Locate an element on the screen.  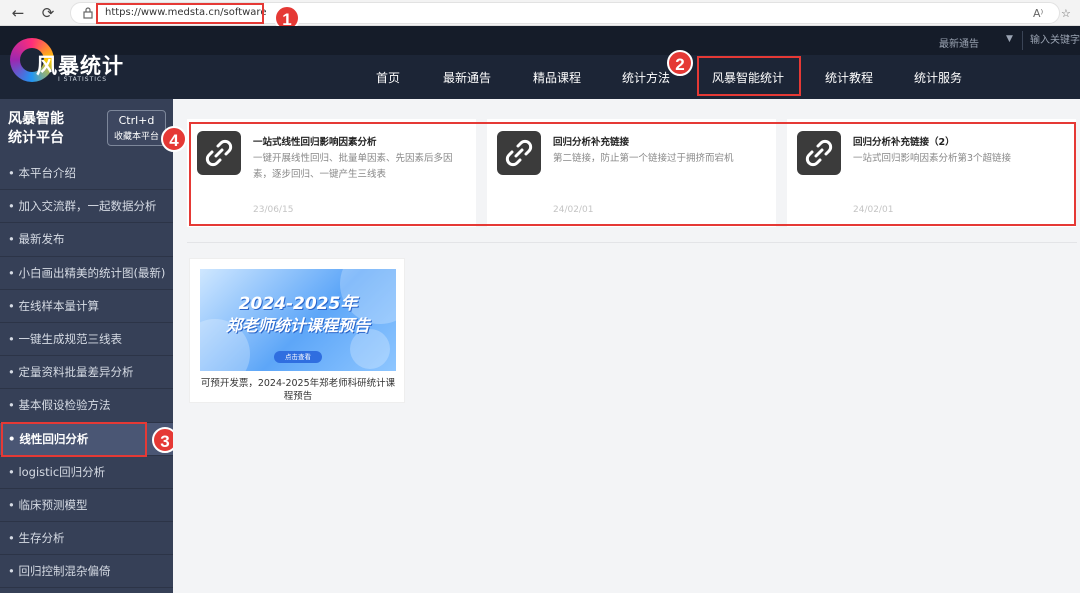
top-notice-link: 最新通告 is located at coordinates (959, 42).